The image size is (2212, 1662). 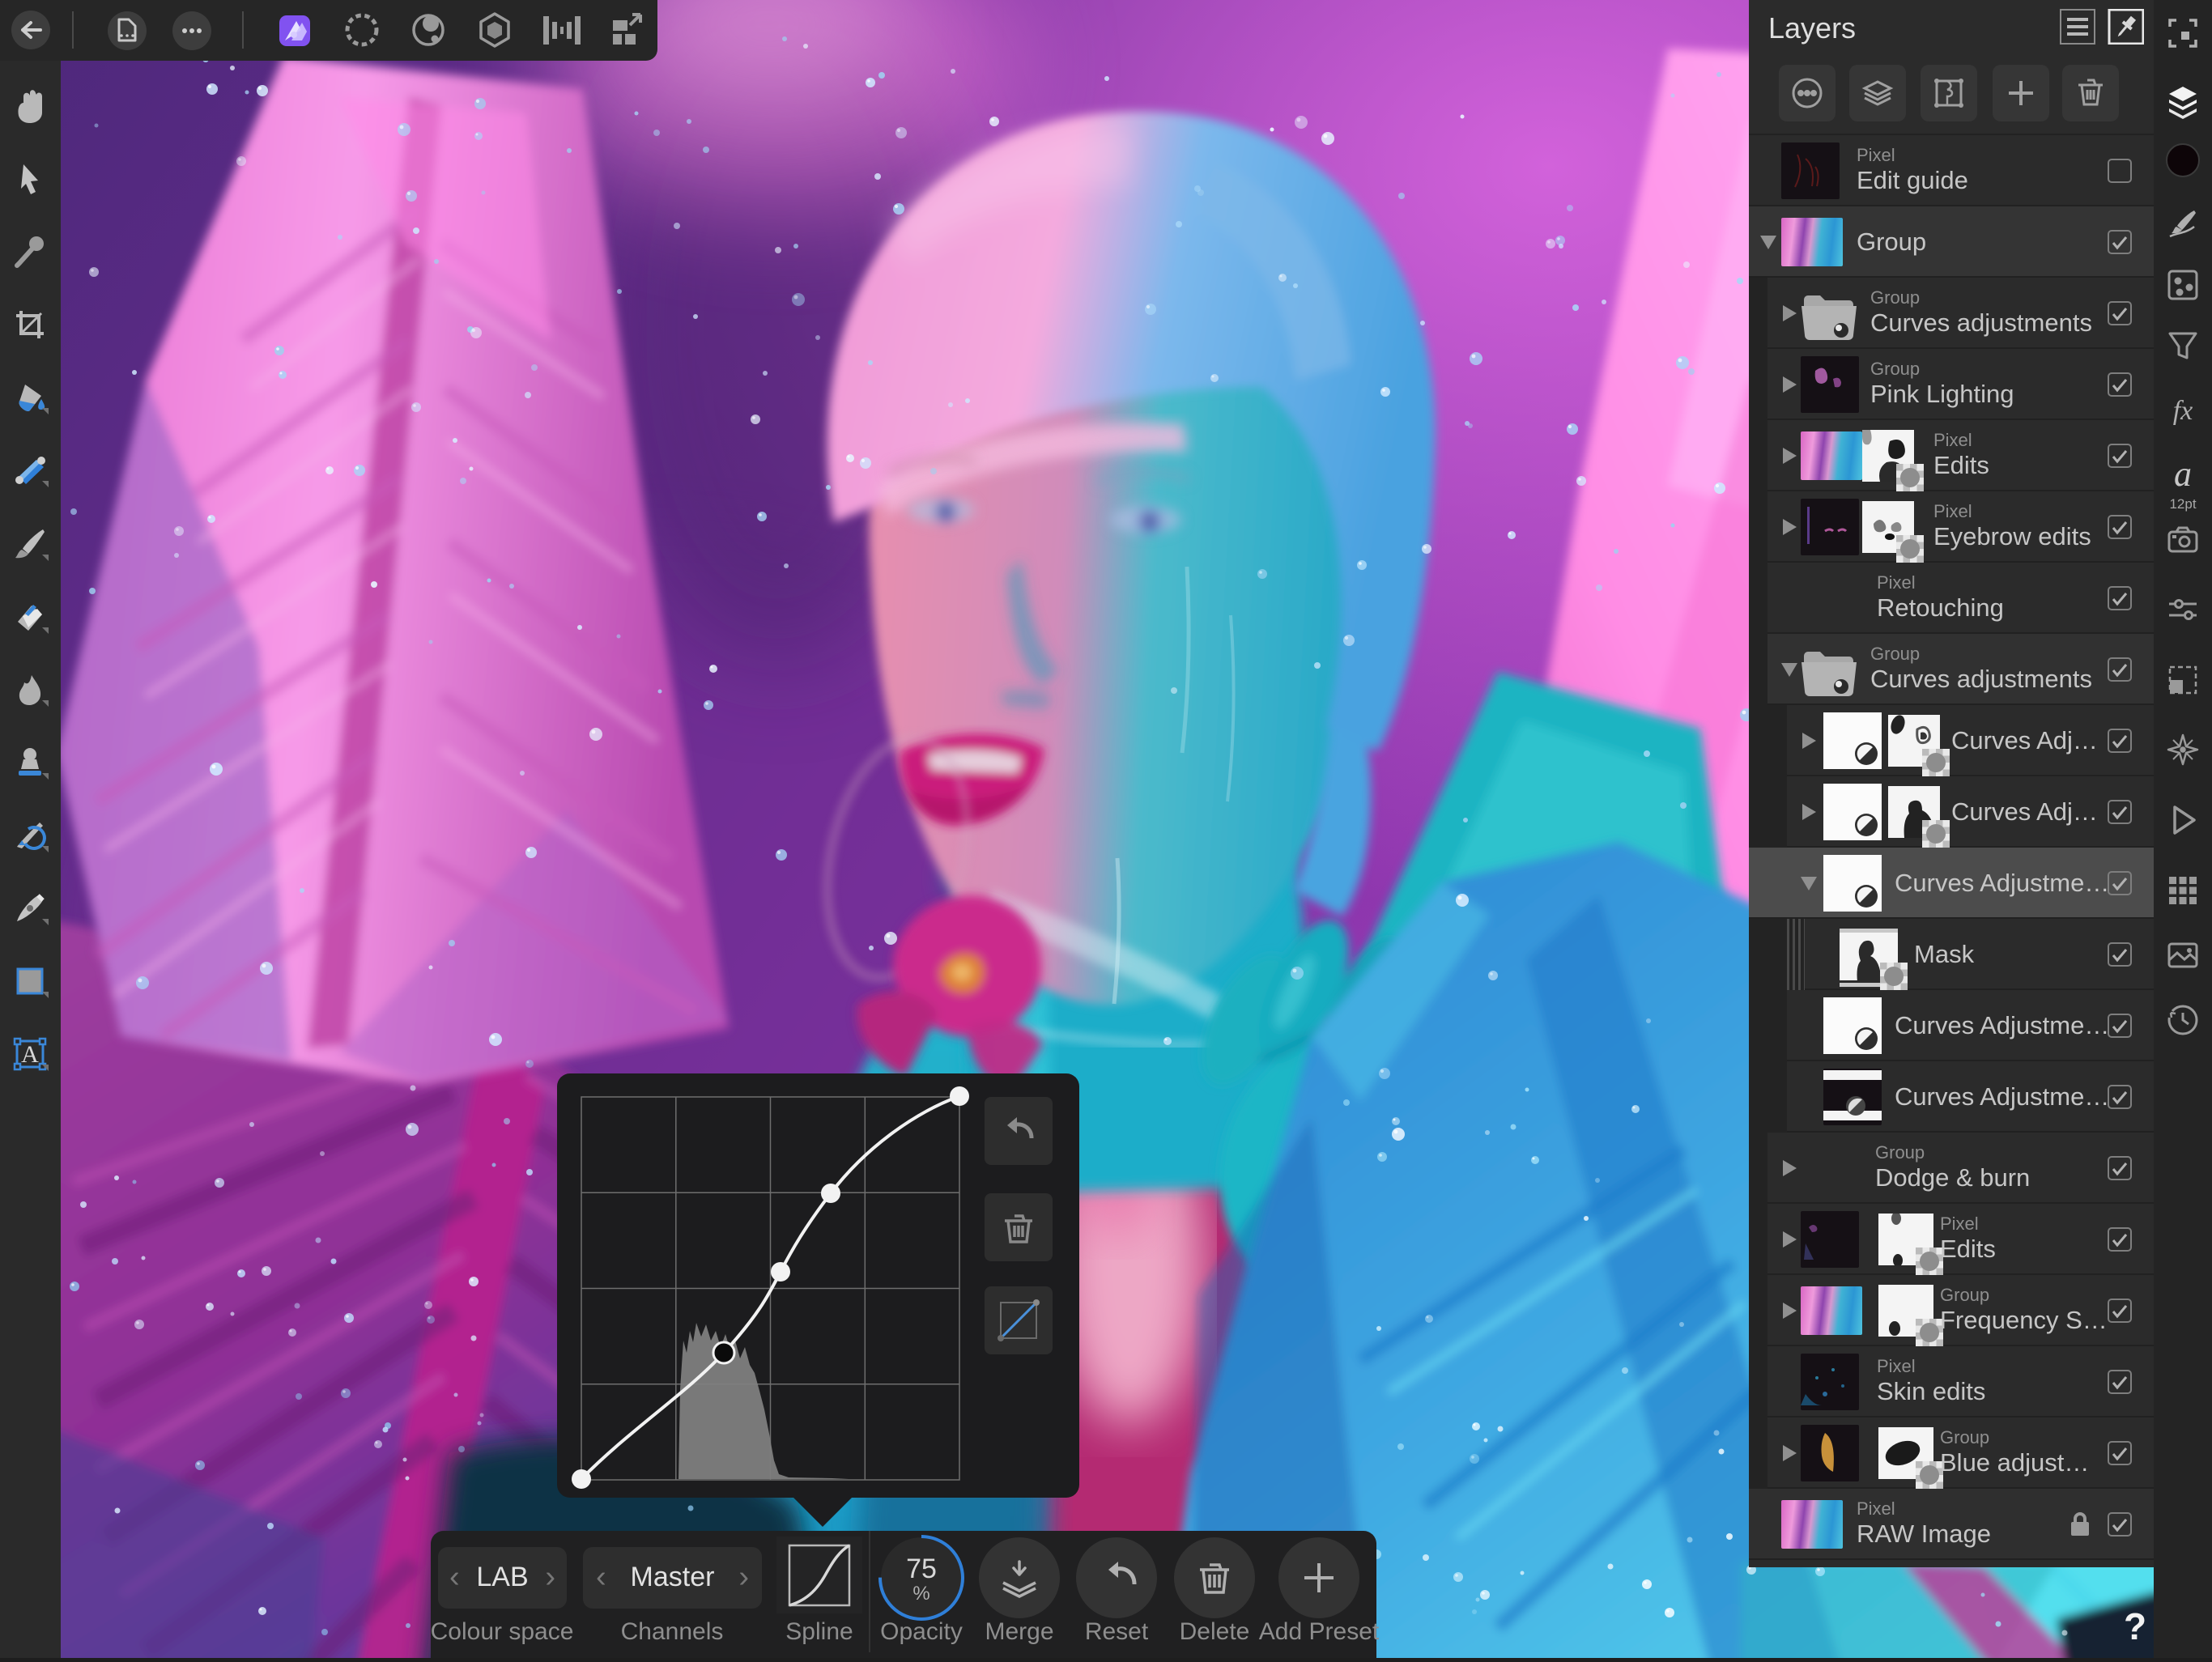 What do you see at coordinates (2183, 411) in the screenshot?
I see `svg-text: fx` at bounding box center [2183, 411].